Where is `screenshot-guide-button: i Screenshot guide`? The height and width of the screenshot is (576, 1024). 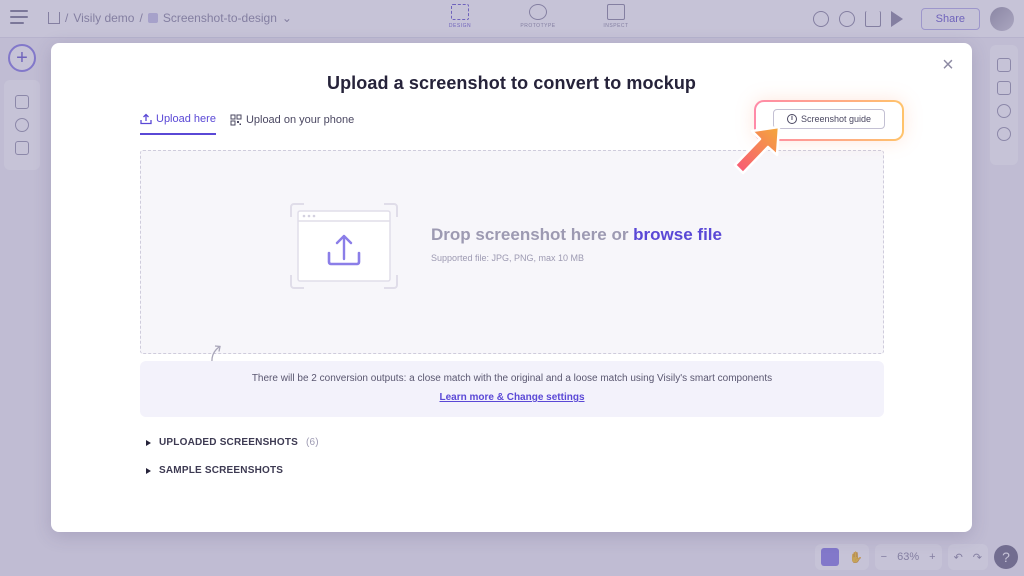
screenshot-guide-button: i Screenshot guide is located at coordinates (829, 119).